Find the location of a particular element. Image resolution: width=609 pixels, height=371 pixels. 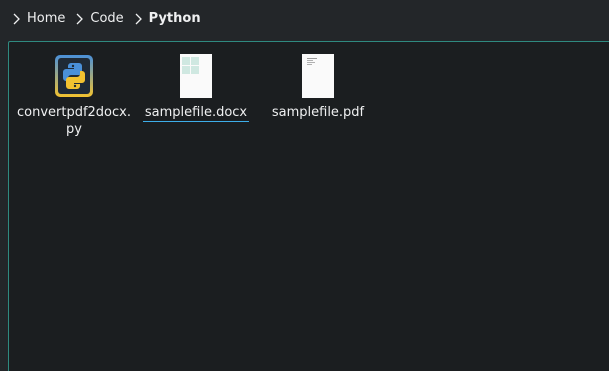

breadcrumb-item-home: Home is located at coordinates (43, 18).